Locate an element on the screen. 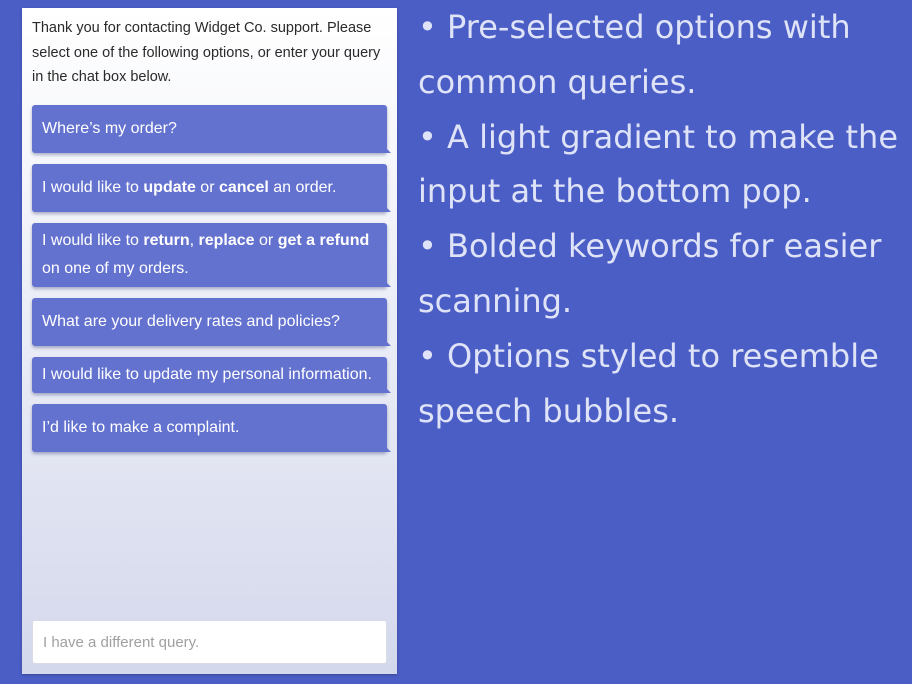  option-text: I’d like to make a complaint. is located at coordinates (141, 427).